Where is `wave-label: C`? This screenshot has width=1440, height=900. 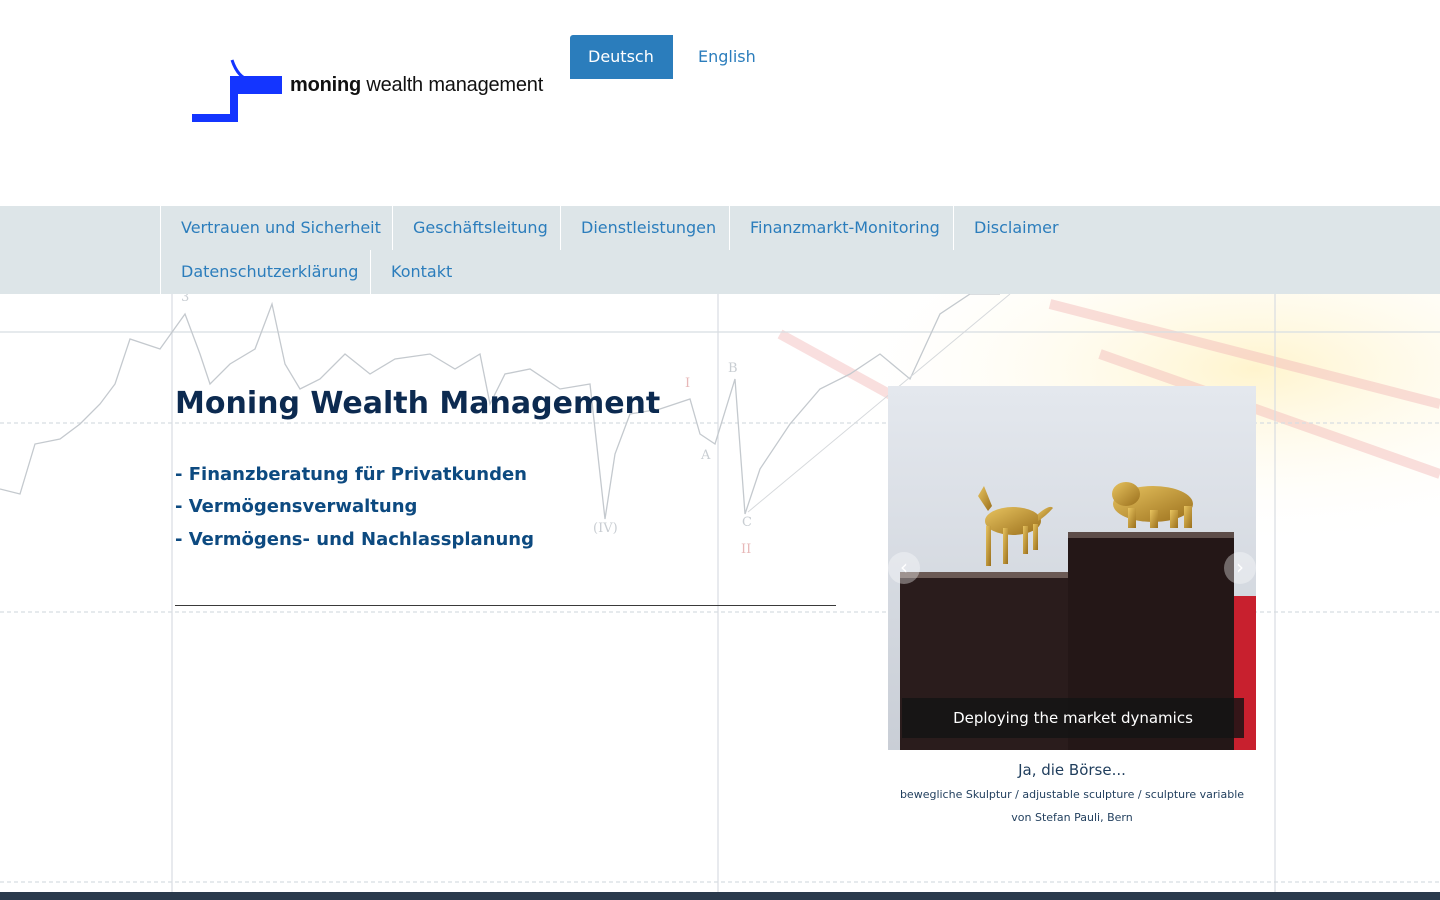
wave-label: C is located at coordinates (747, 522).